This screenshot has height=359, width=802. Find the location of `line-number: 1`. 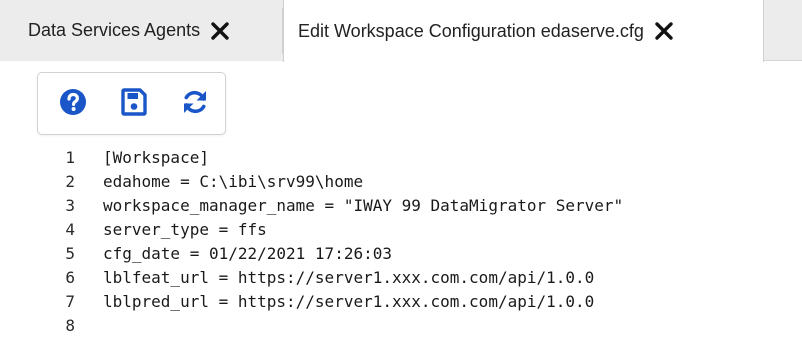

line-number: 1 is located at coordinates (70, 157).